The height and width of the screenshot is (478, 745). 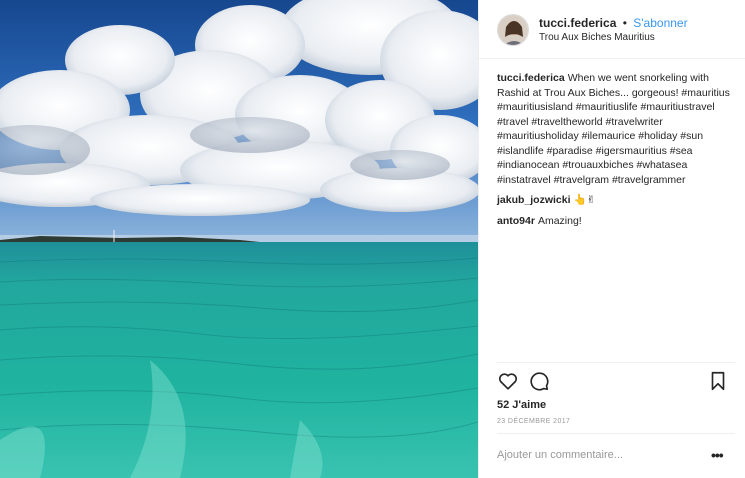 What do you see at coordinates (584, 200) in the screenshot?
I see `comment-text: 👆✌` at bounding box center [584, 200].